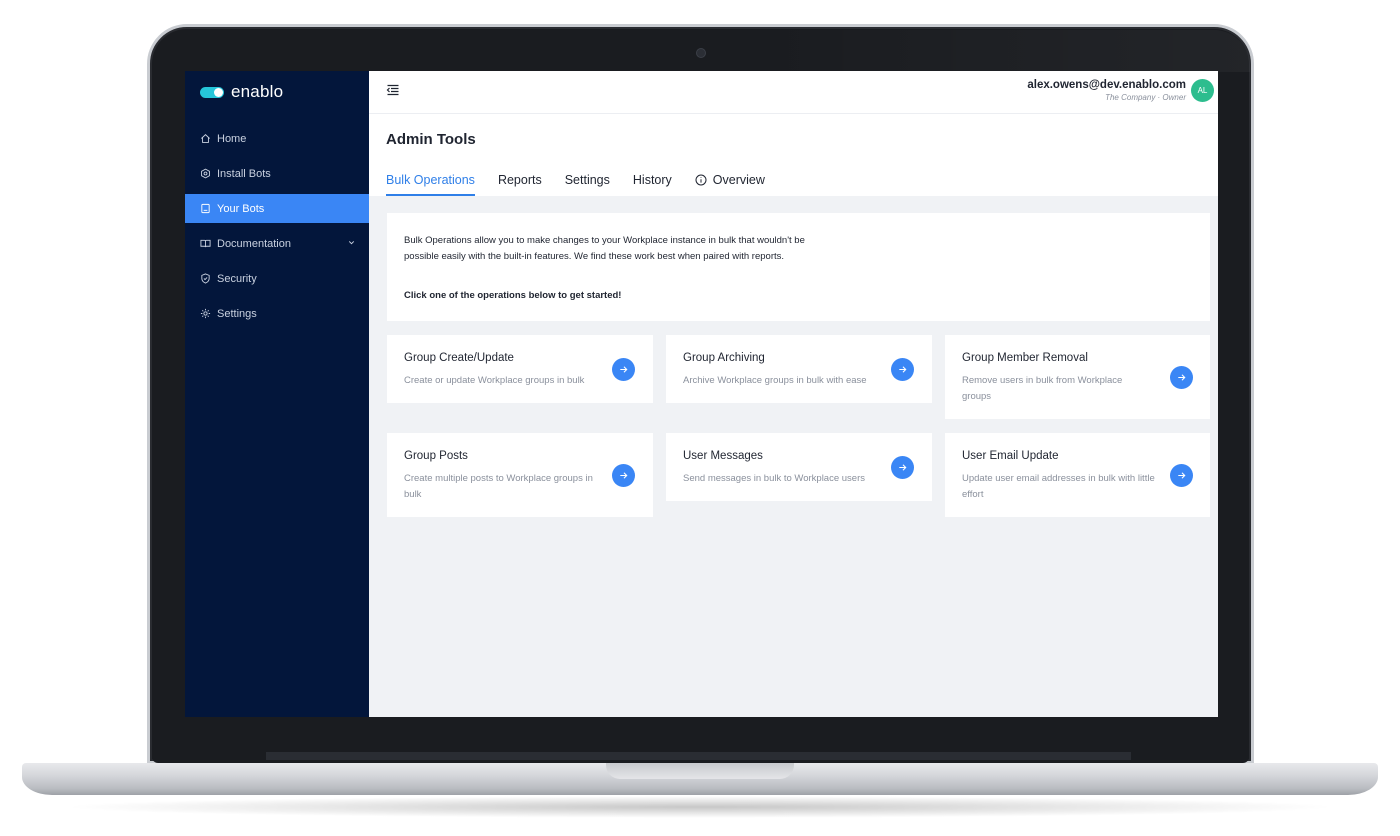 This screenshot has width=1400, height=836. What do you see at coordinates (205, 138) in the screenshot?
I see `home-icon` at bounding box center [205, 138].